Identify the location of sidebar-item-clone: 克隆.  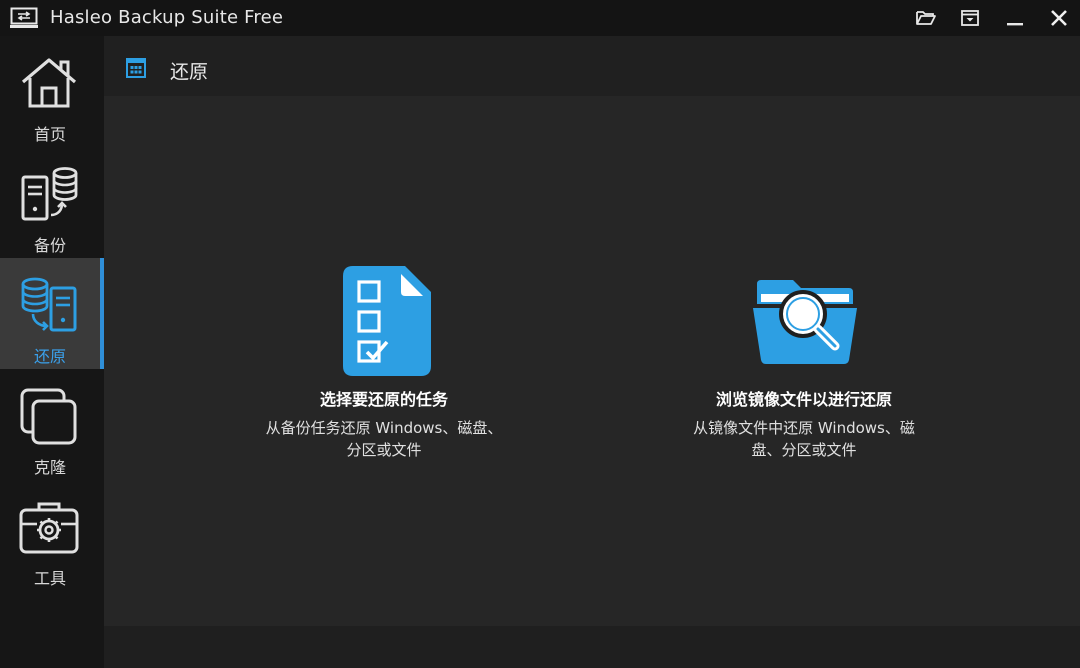
(52, 424).